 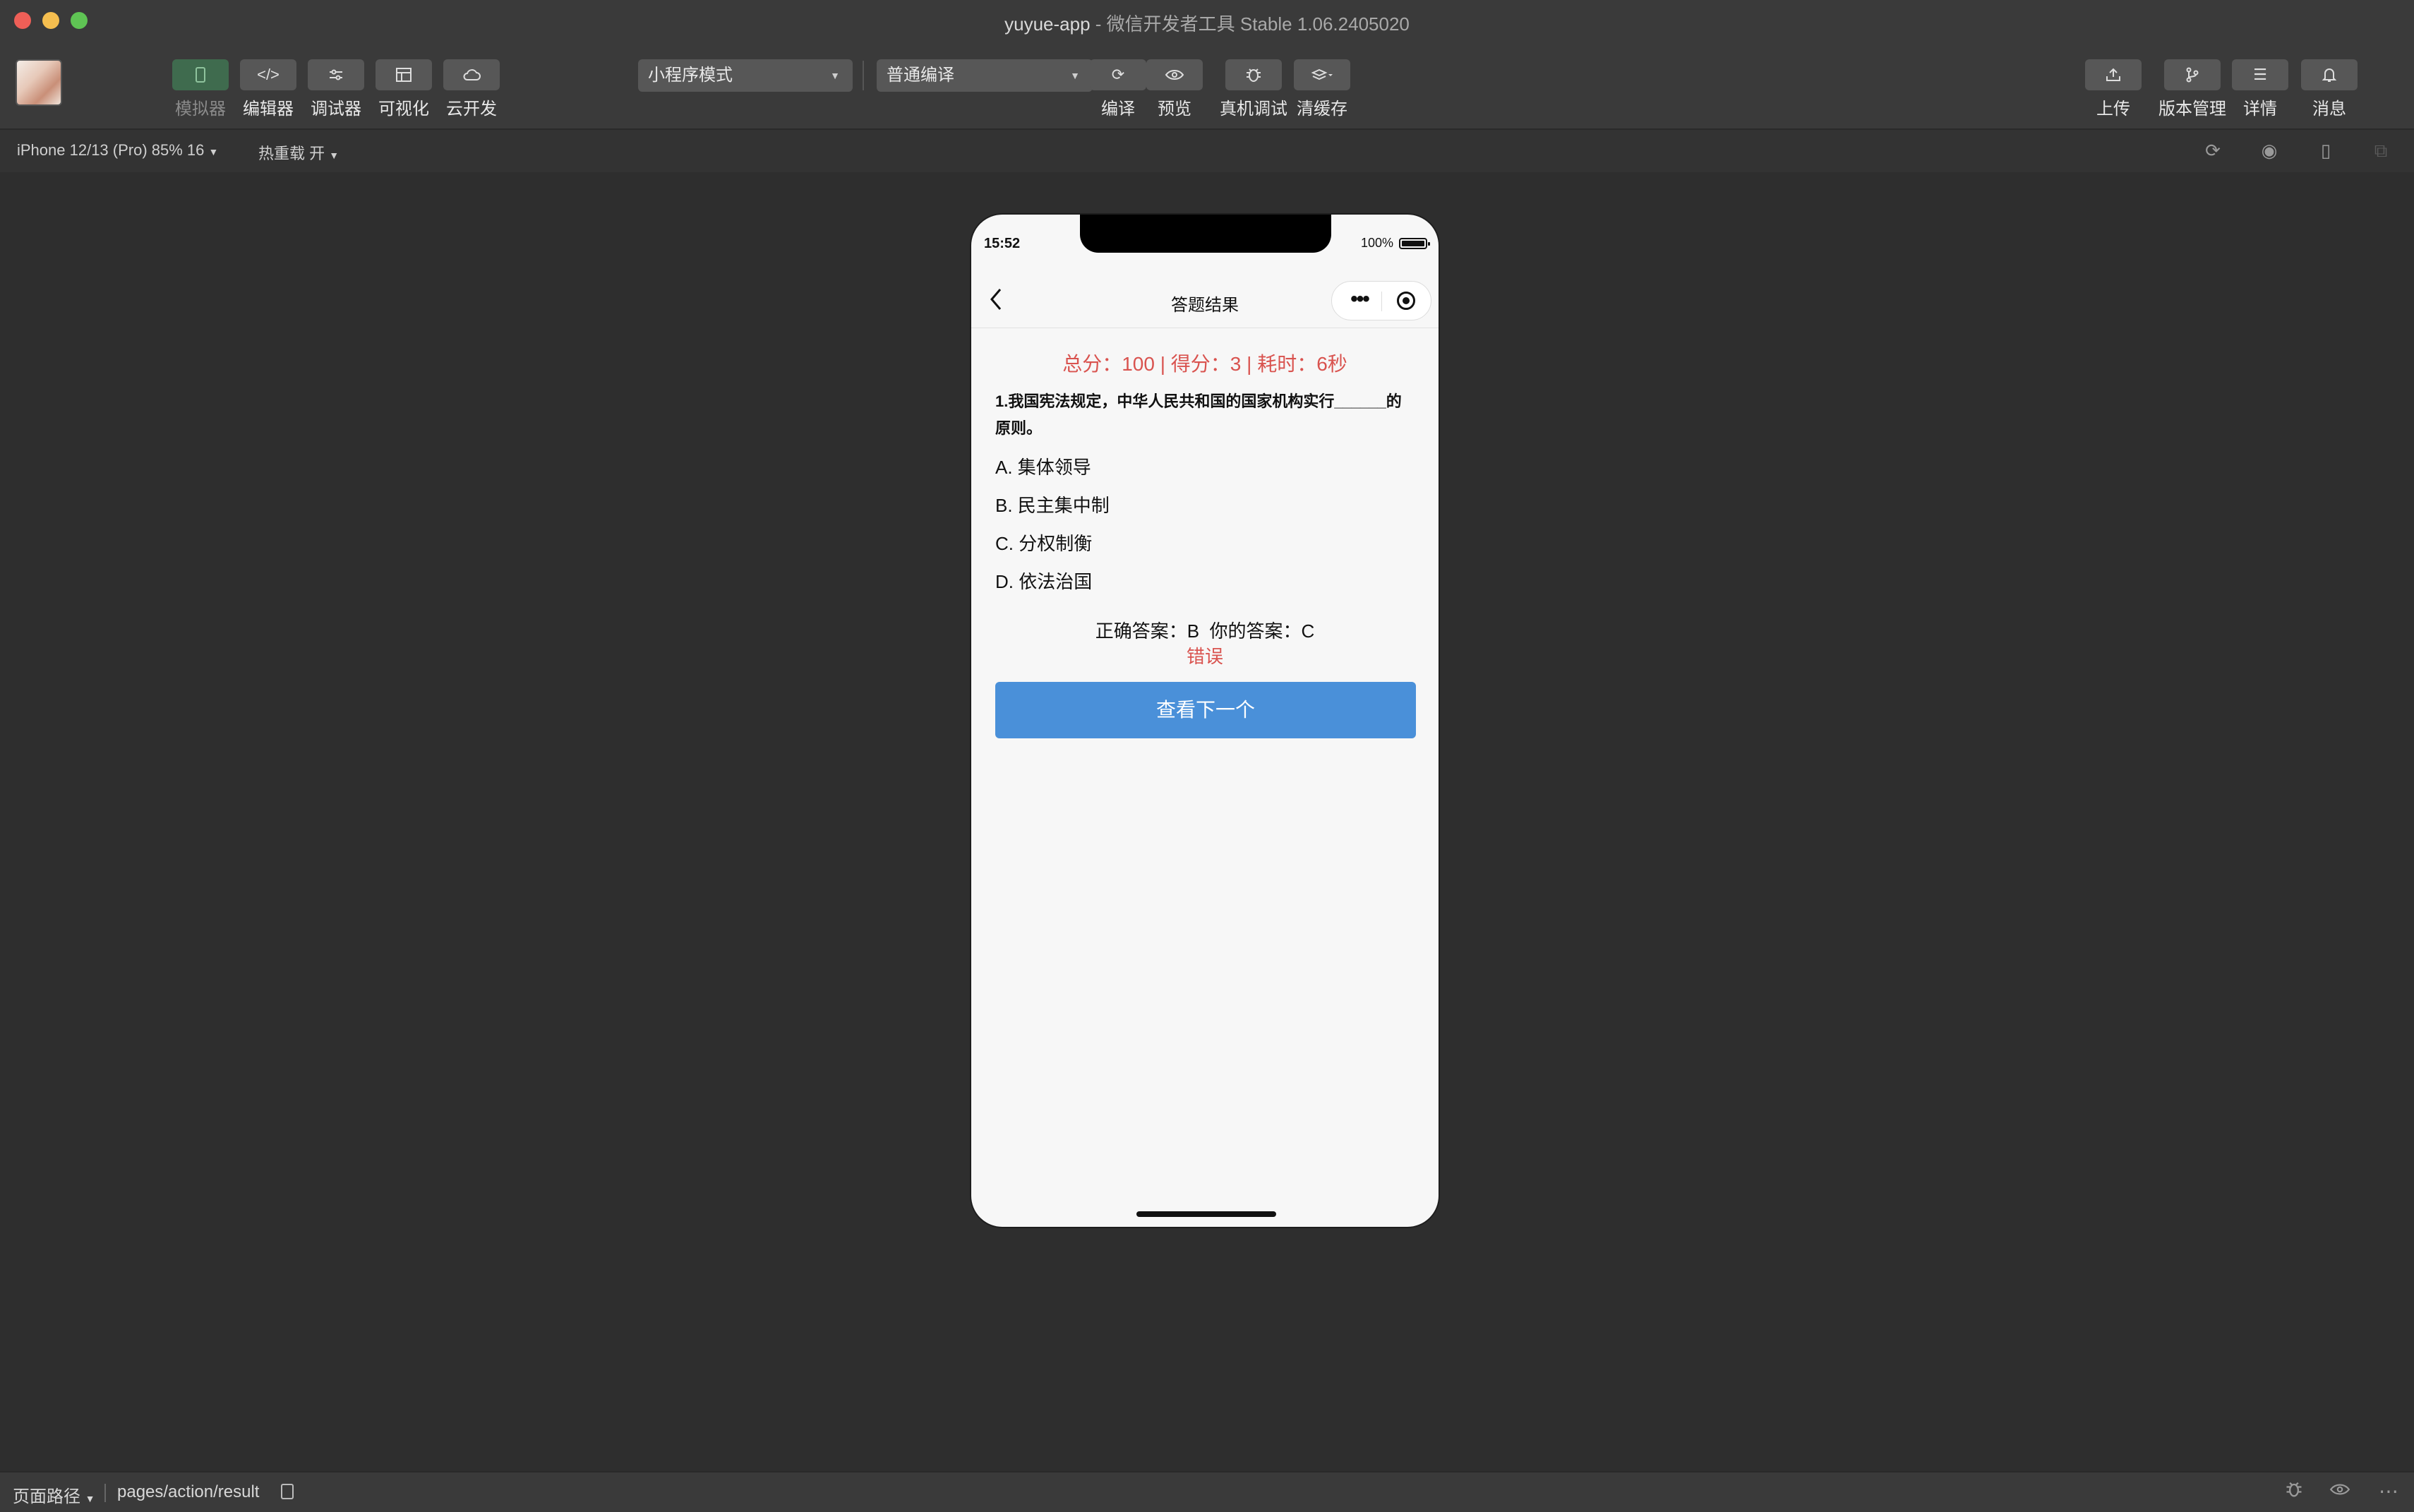 I want to click on status-time: 15:52, so click(x=1003, y=244).